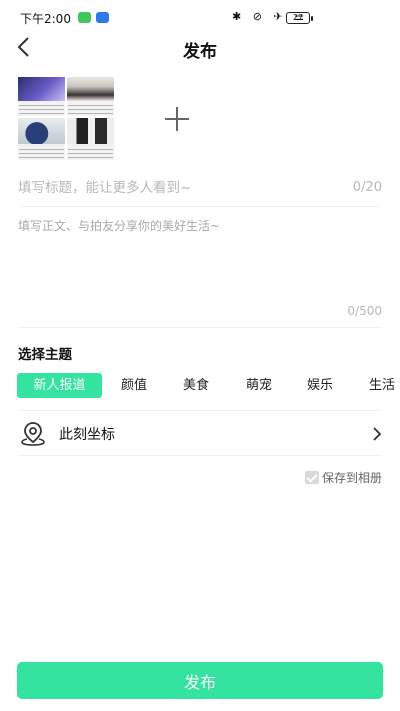  What do you see at coordinates (33, 434) in the screenshot?
I see `location-pin-icon` at bounding box center [33, 434].